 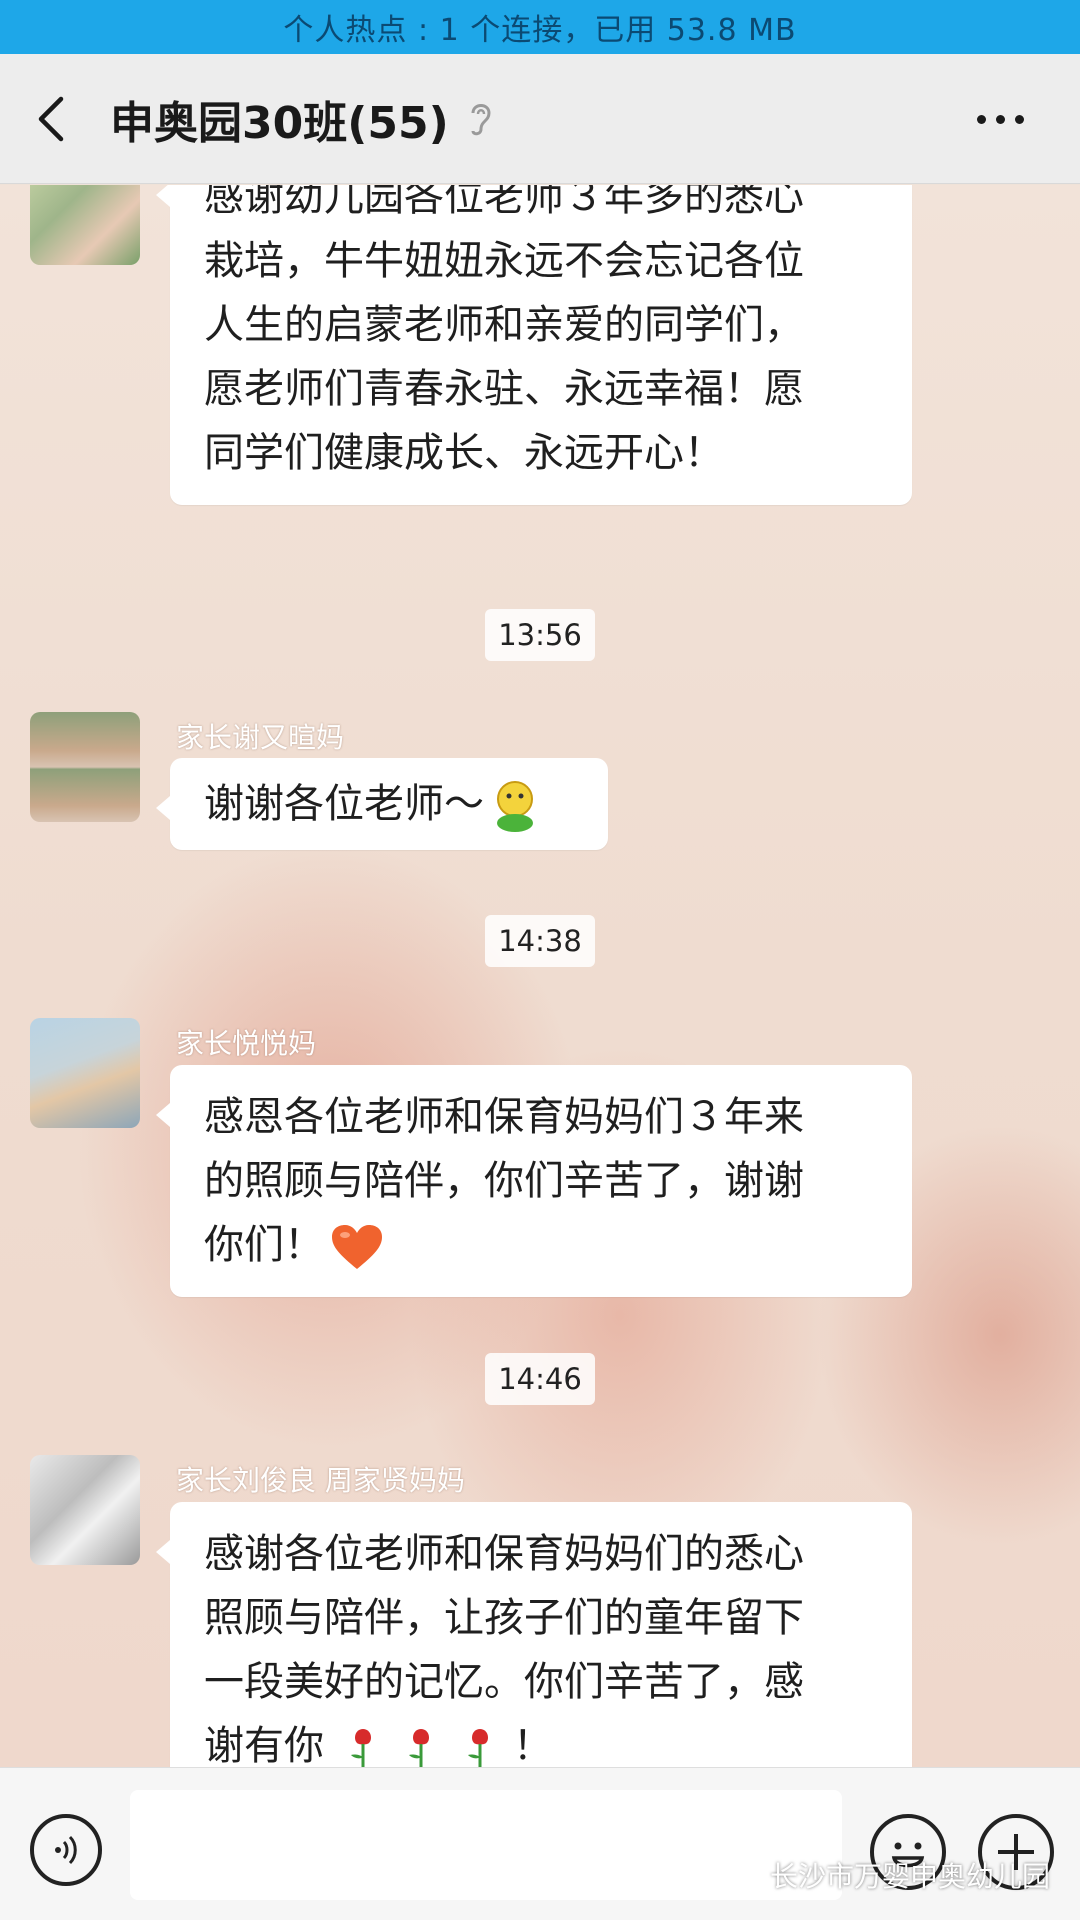 I want to click on message-text-line: 谢有你 ！, so click(x=541, y=1740).